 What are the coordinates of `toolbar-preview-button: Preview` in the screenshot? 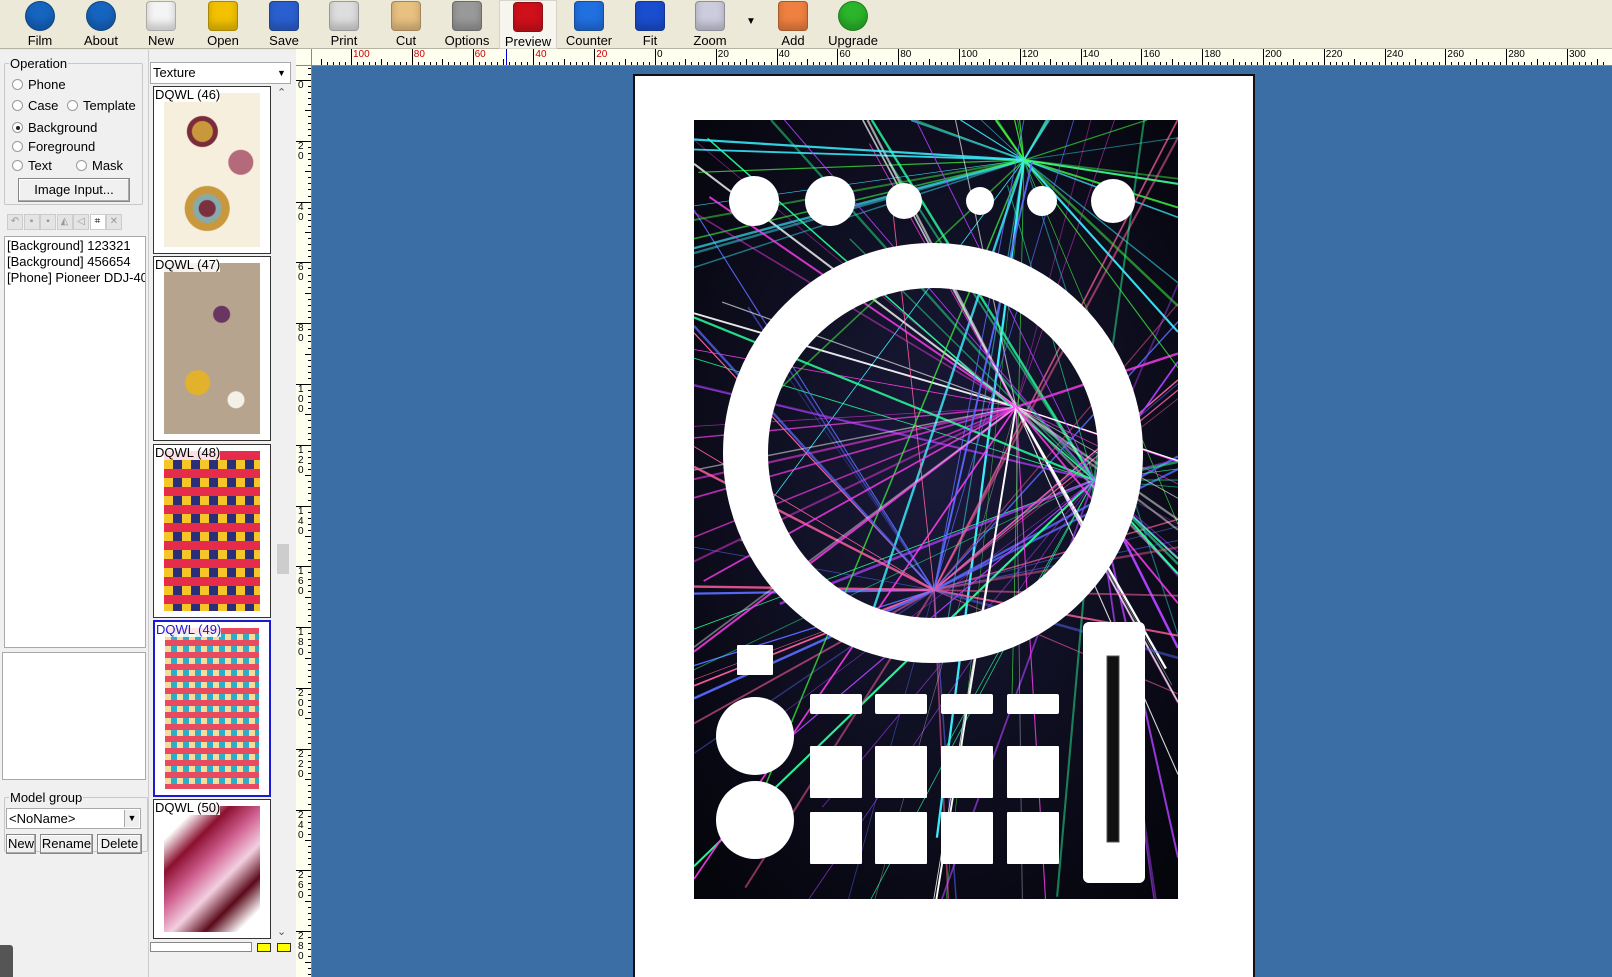 It's located at (528, 24).